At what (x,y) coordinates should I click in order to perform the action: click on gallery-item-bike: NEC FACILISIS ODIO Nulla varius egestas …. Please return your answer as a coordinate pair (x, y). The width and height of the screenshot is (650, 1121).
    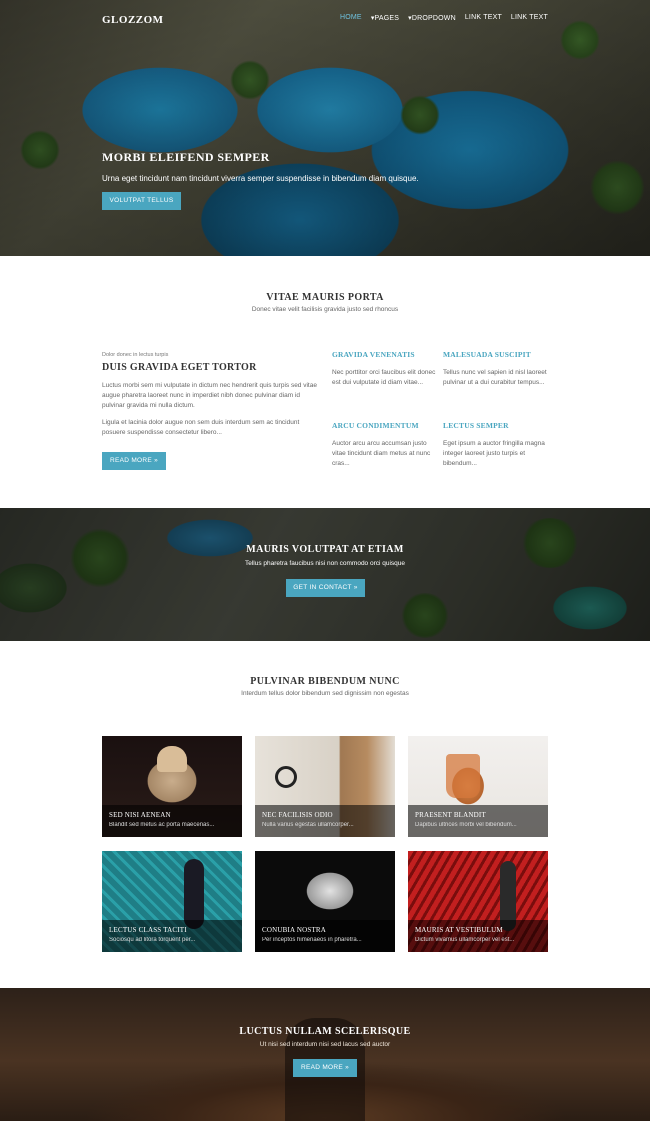
    Looking at the image, I should click on (325, 786).